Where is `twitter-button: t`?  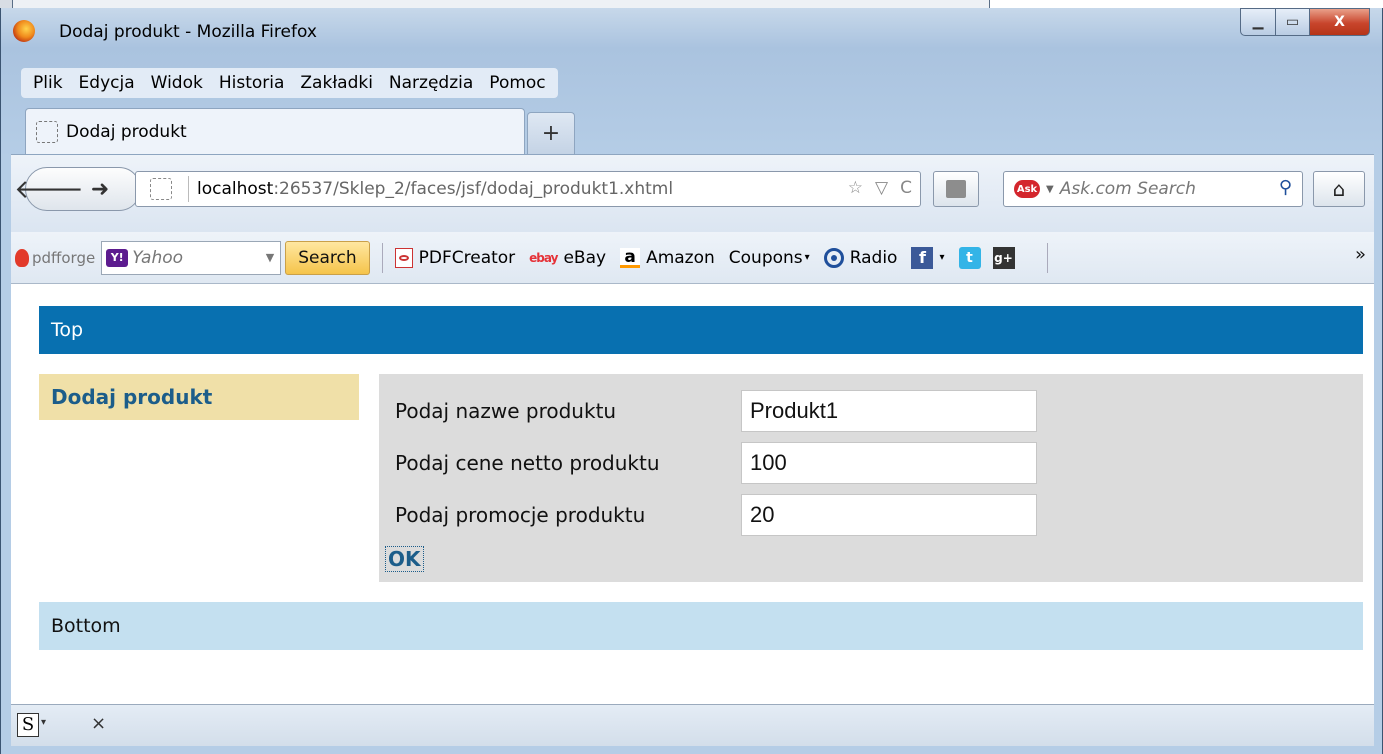 twitter-button: t is located at coordinates (972, 257).